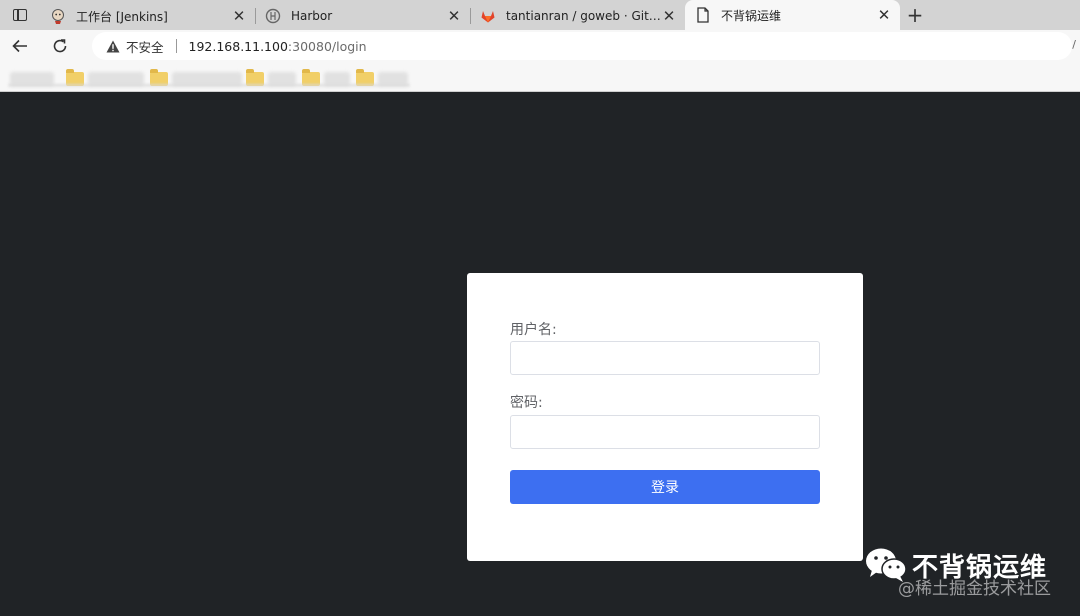 The height and width of the screenshot is (616, 1080). I want to click on sidebar-layout-icon, so click(20, 15).